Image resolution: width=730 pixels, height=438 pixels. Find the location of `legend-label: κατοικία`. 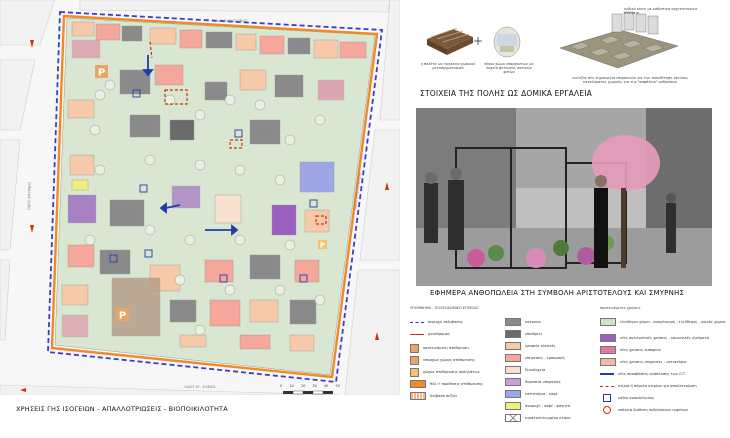

legend-label: κατοικία is located at coordinates (533, 322).